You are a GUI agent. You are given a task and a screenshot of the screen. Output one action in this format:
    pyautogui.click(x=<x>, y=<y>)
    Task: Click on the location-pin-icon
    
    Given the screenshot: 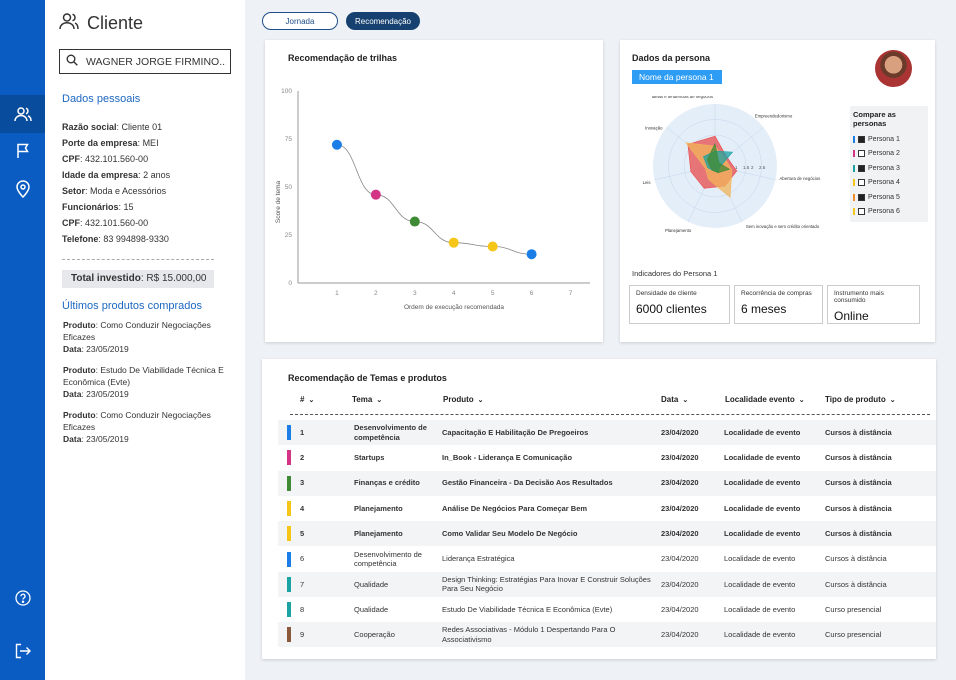 What is the action you would take?
    pyautogui.click(x=22, y=189)
    